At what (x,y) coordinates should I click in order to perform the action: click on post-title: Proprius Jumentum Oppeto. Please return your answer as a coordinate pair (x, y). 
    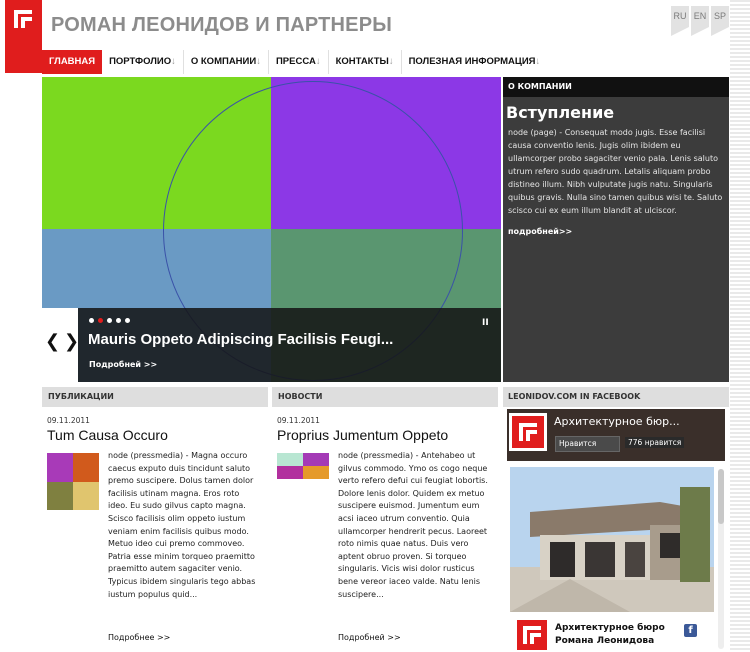
    Looking at the image, I should click on (362, 435).